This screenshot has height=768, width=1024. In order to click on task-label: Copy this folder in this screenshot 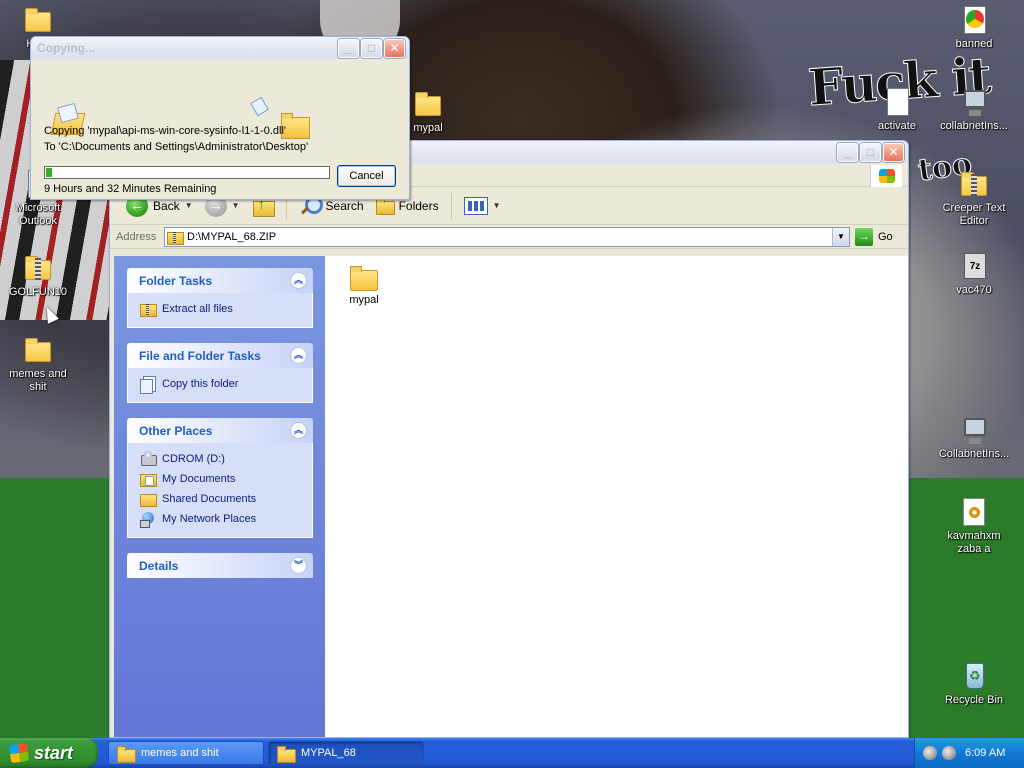, I will do `click(200, 384)`.